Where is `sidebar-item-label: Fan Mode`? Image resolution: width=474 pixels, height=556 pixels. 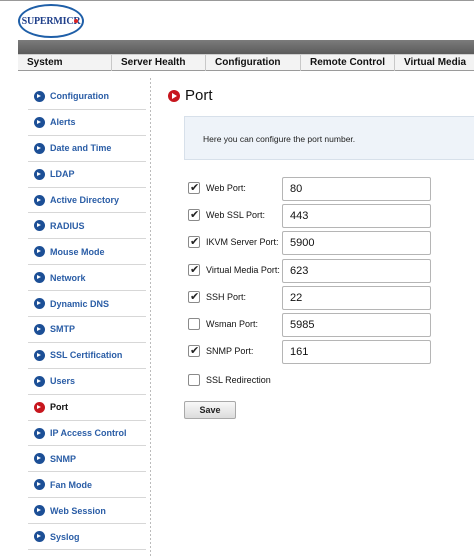
sidebar-item-label: Fan Mode is located at coordinates (71, 484).